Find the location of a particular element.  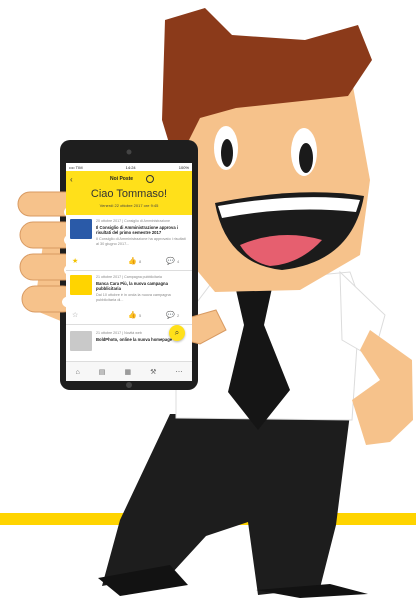

search-fab-button: ⌕ is located at coordinates (177, 333).